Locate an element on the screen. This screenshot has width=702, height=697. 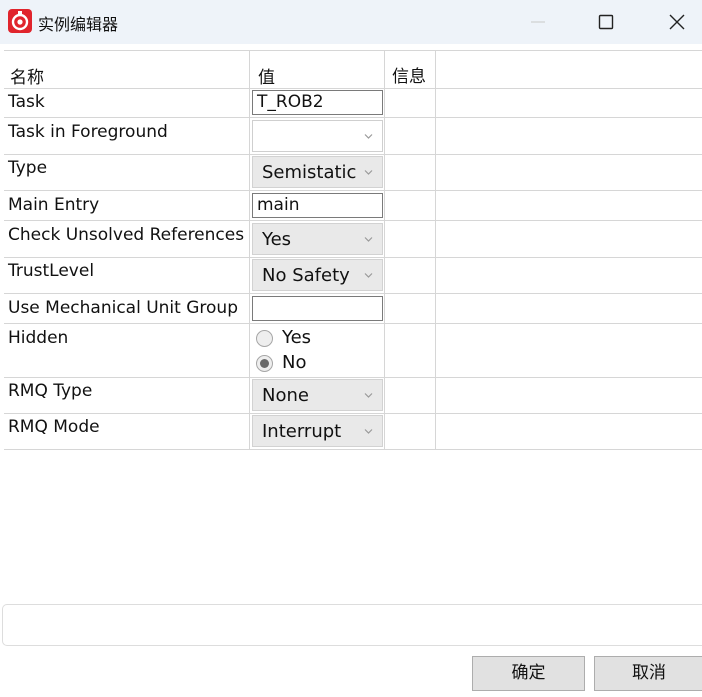
use-mechanical-unit-group-field is located at coordinates (317, 308).